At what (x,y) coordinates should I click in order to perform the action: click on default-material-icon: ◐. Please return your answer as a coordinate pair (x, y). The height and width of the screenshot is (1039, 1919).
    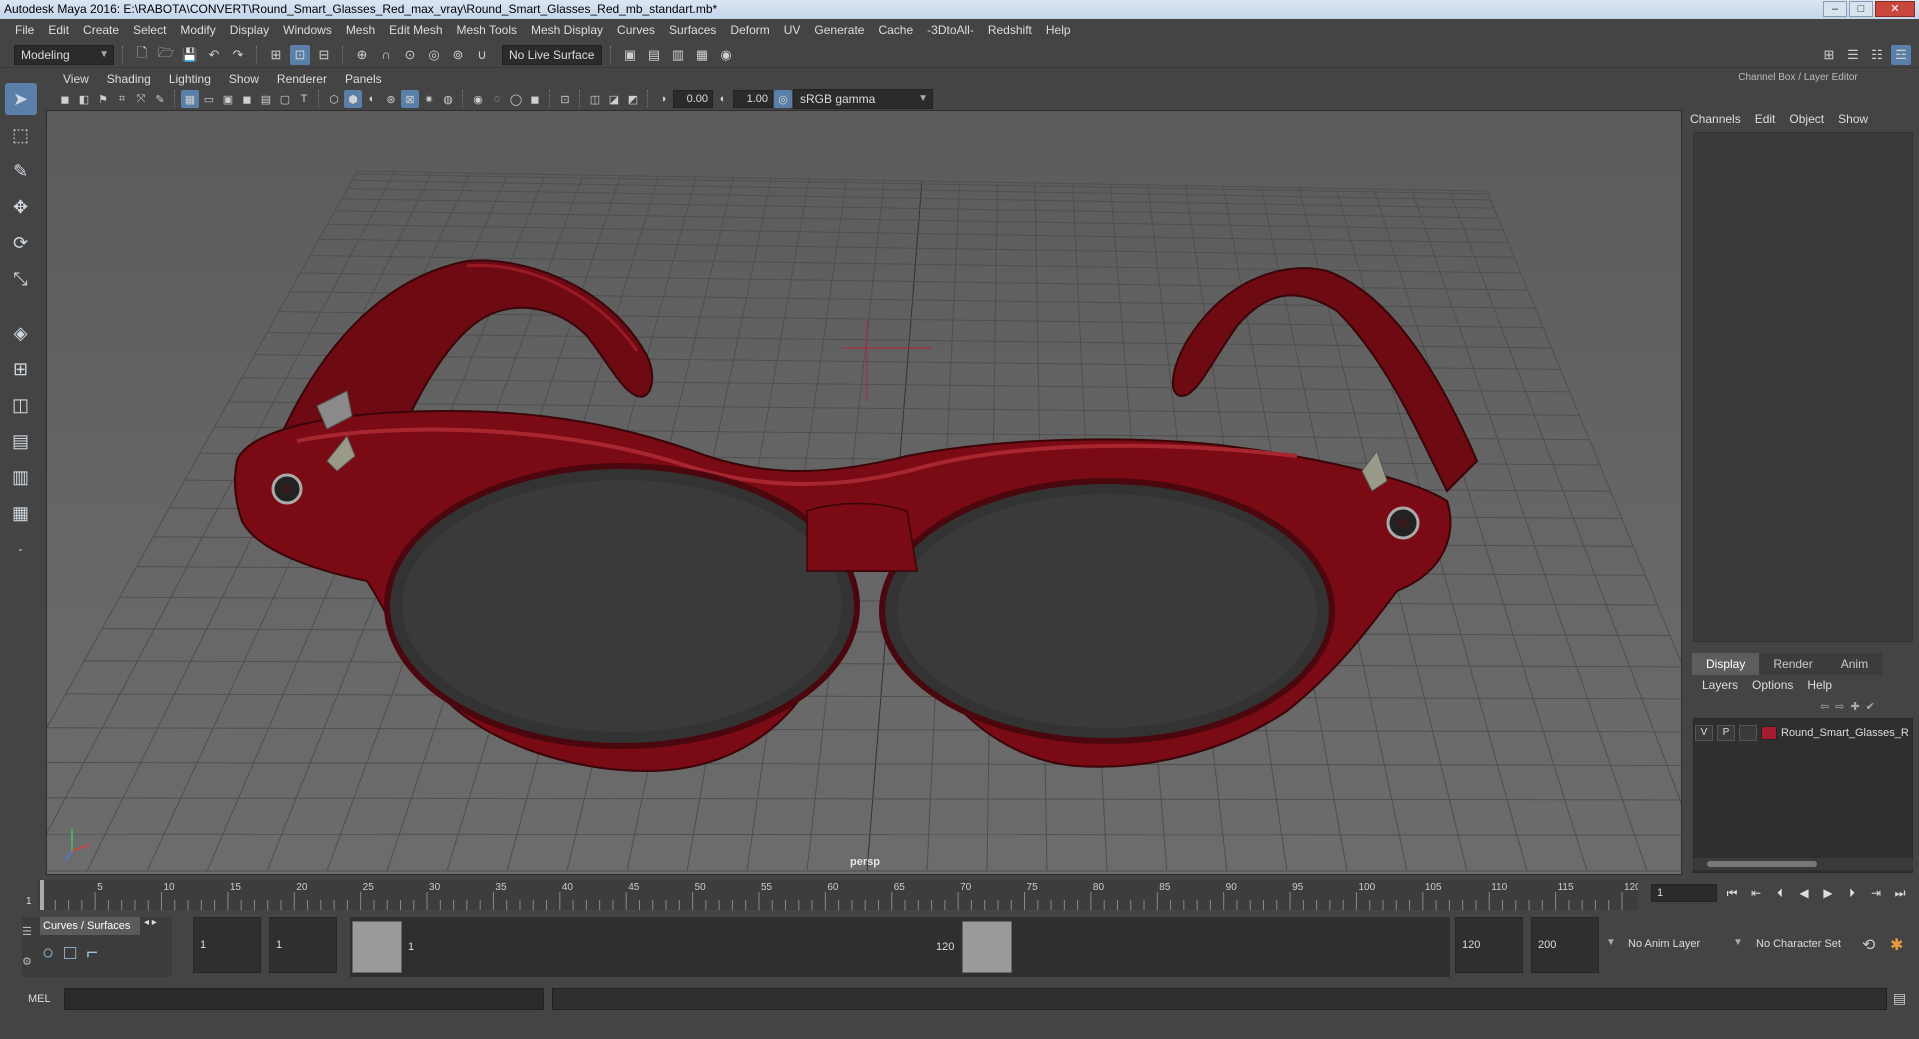
    Looking at the image, I should click on (372, 99).